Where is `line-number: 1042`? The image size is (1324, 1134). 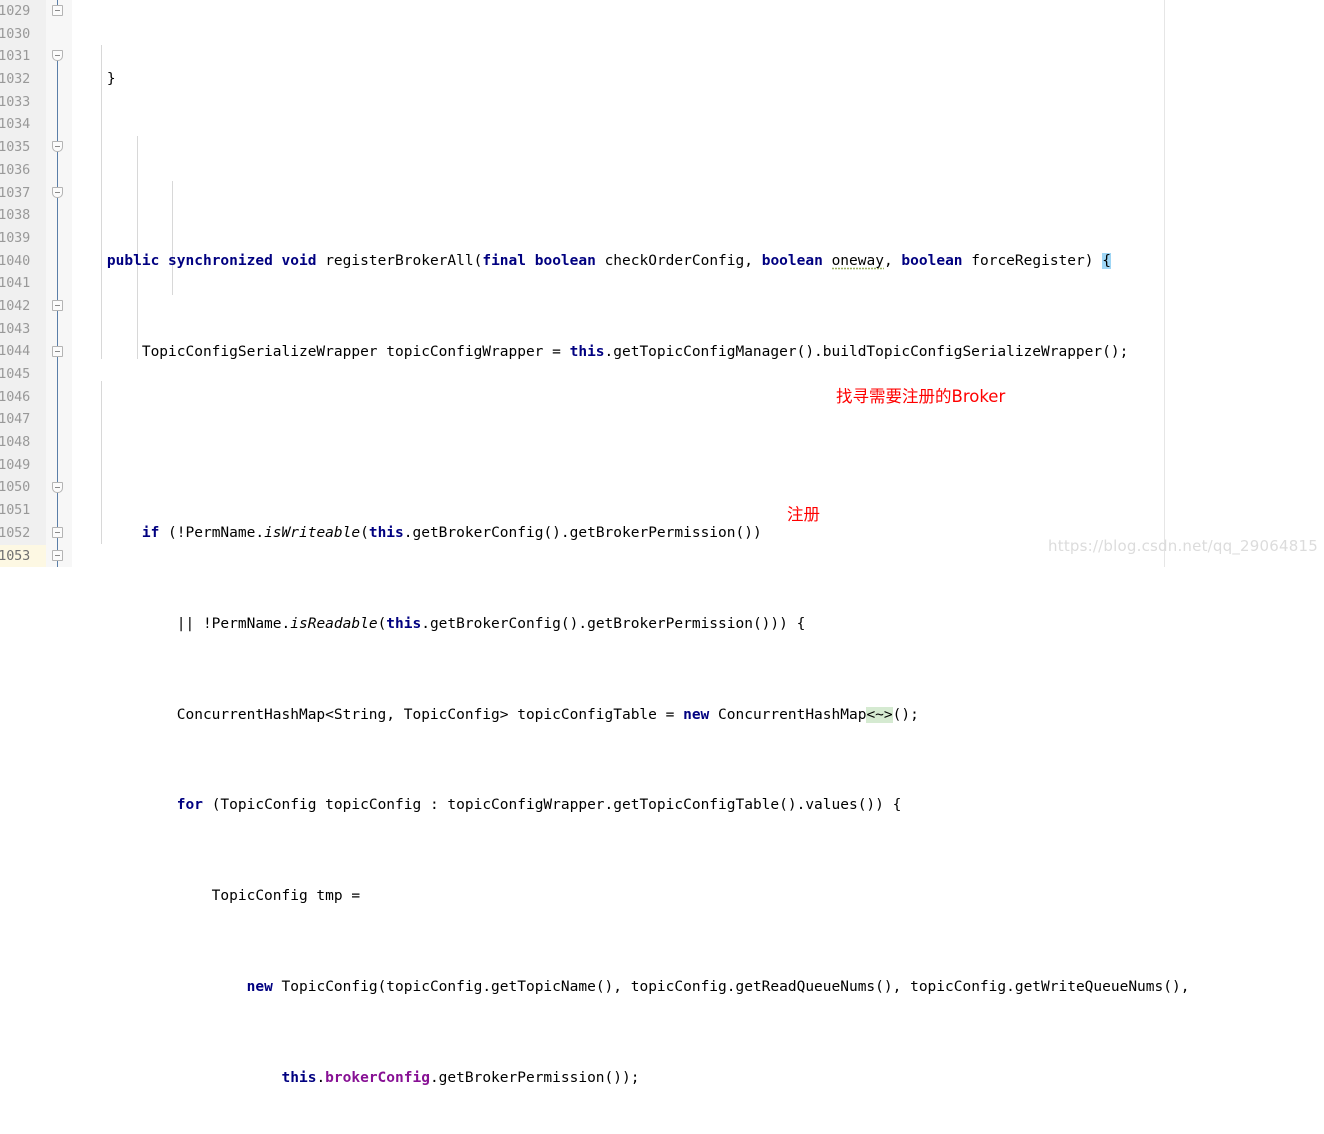
line-number: 1042 is located at coordinates (23, 306).